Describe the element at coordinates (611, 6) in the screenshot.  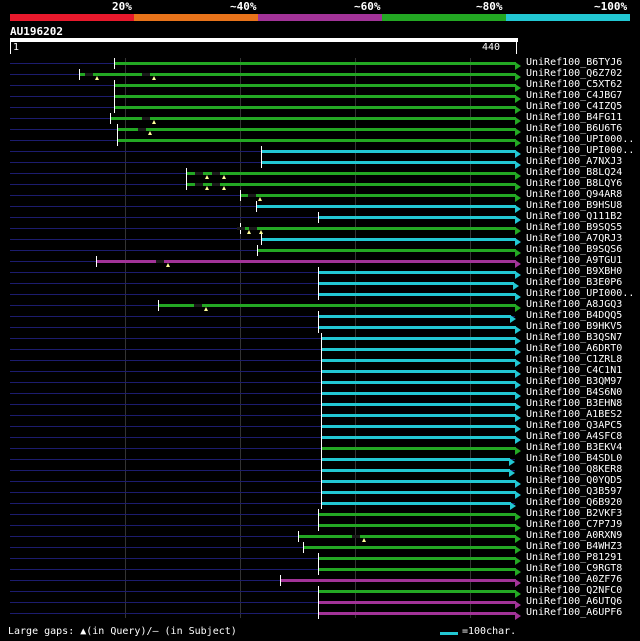
I see `identity-label-100: ~100%` at that location.